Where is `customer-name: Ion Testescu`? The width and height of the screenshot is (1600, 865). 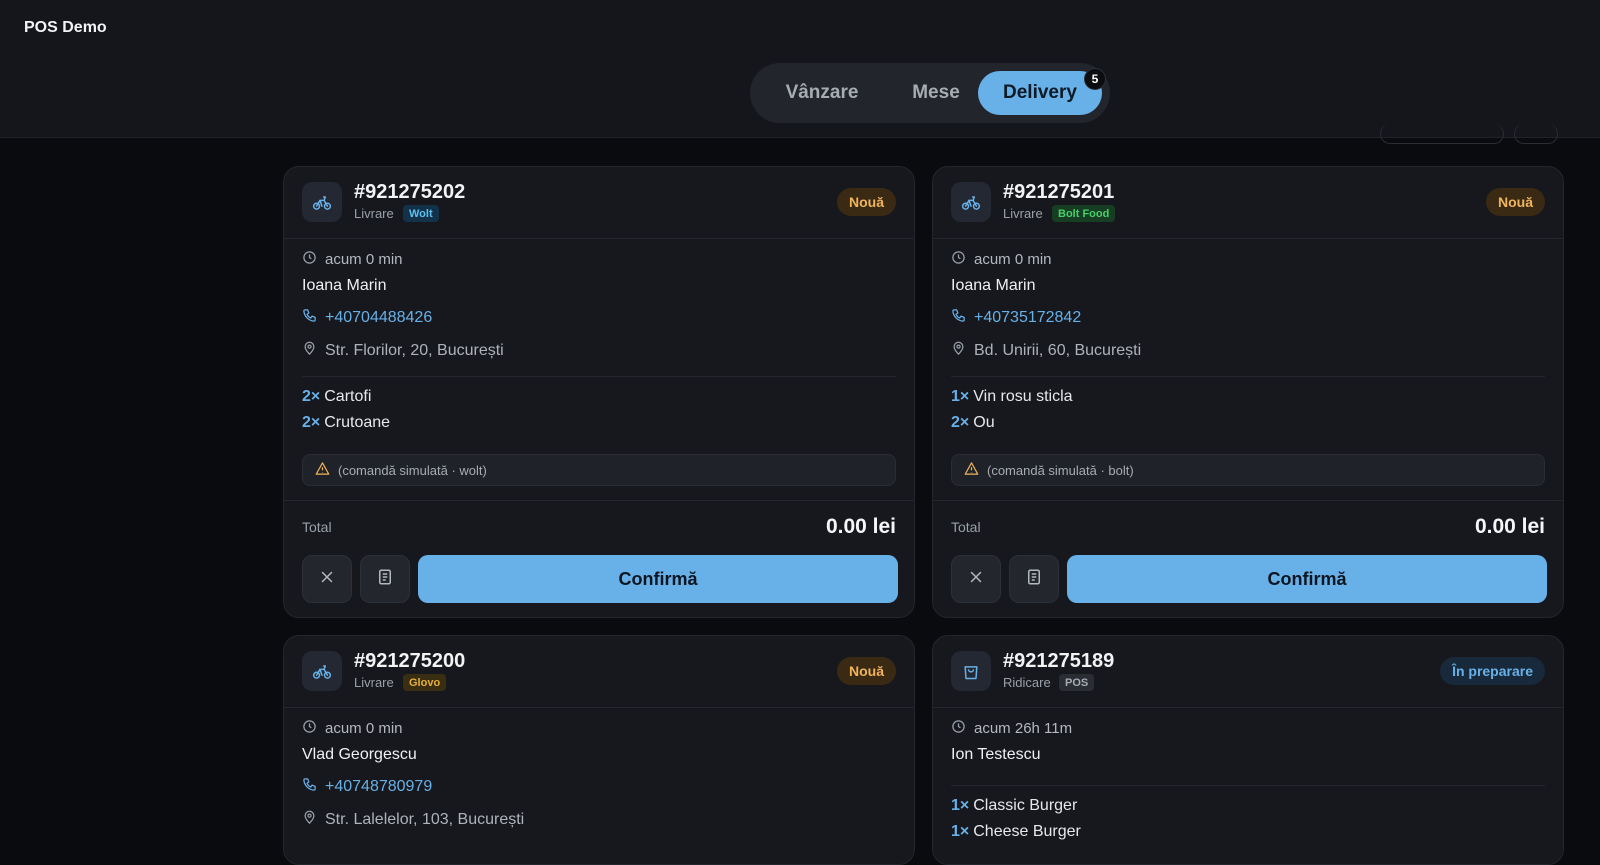 customer-name: Ion Testescu is located at coordinates (996, 754).